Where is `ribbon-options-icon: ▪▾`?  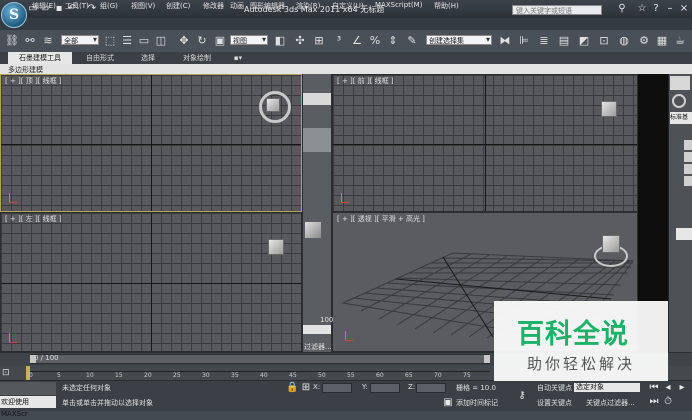 ribbon-options-icon: ▪▾ is located at coordinates (238, 58).